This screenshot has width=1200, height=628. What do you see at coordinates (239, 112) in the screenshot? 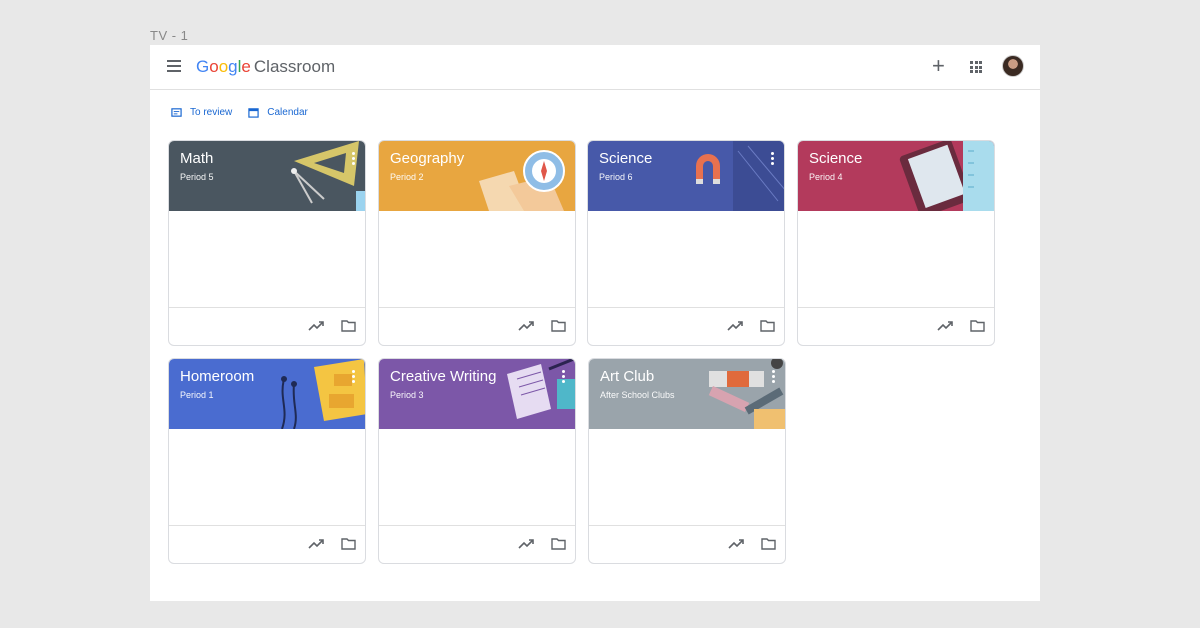
I see `sub-navigation: To review Calendar` at bounding box center [239, 112].